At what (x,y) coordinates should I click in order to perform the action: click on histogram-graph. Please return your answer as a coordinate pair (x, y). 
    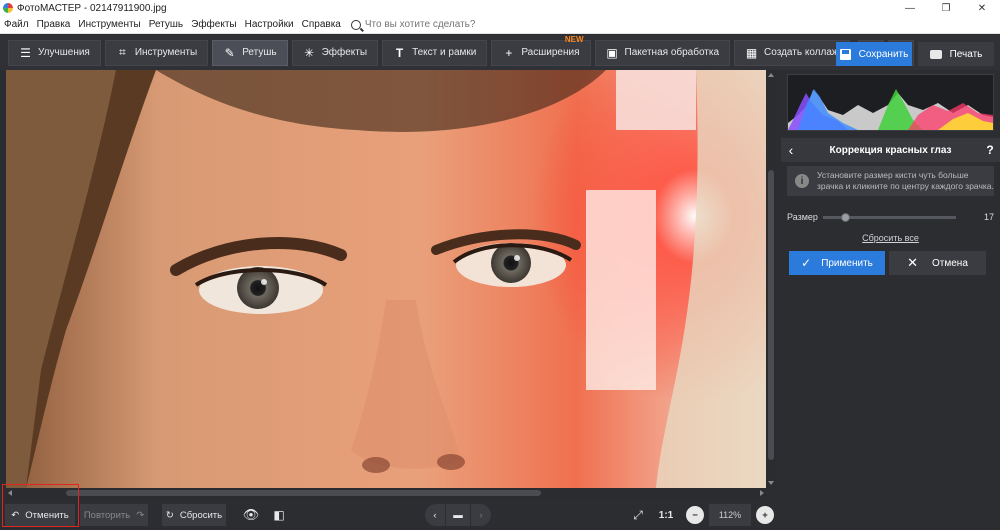
    Looking at the image, I should click on (890, 109).